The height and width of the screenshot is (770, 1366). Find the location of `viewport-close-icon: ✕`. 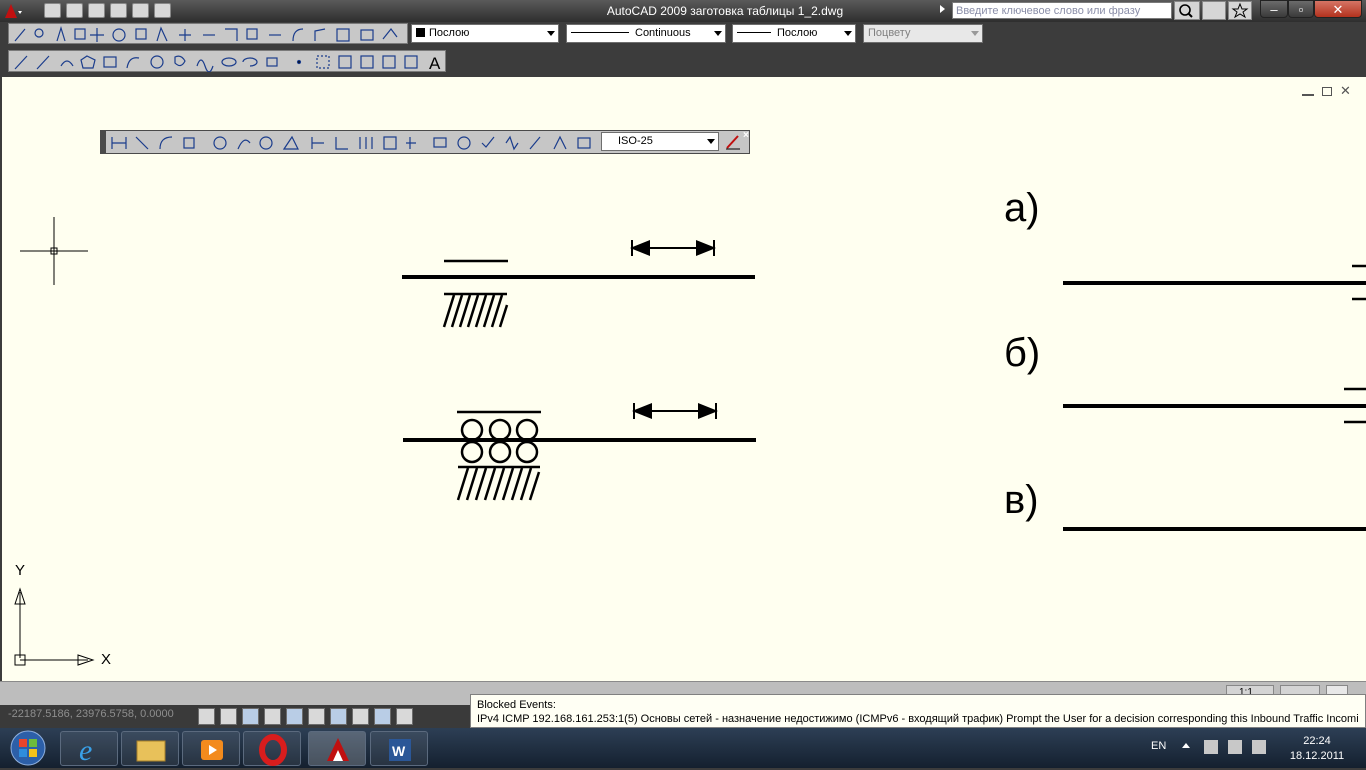

viewport-close-icon: ✕ is located at coordinates (1347, 91).